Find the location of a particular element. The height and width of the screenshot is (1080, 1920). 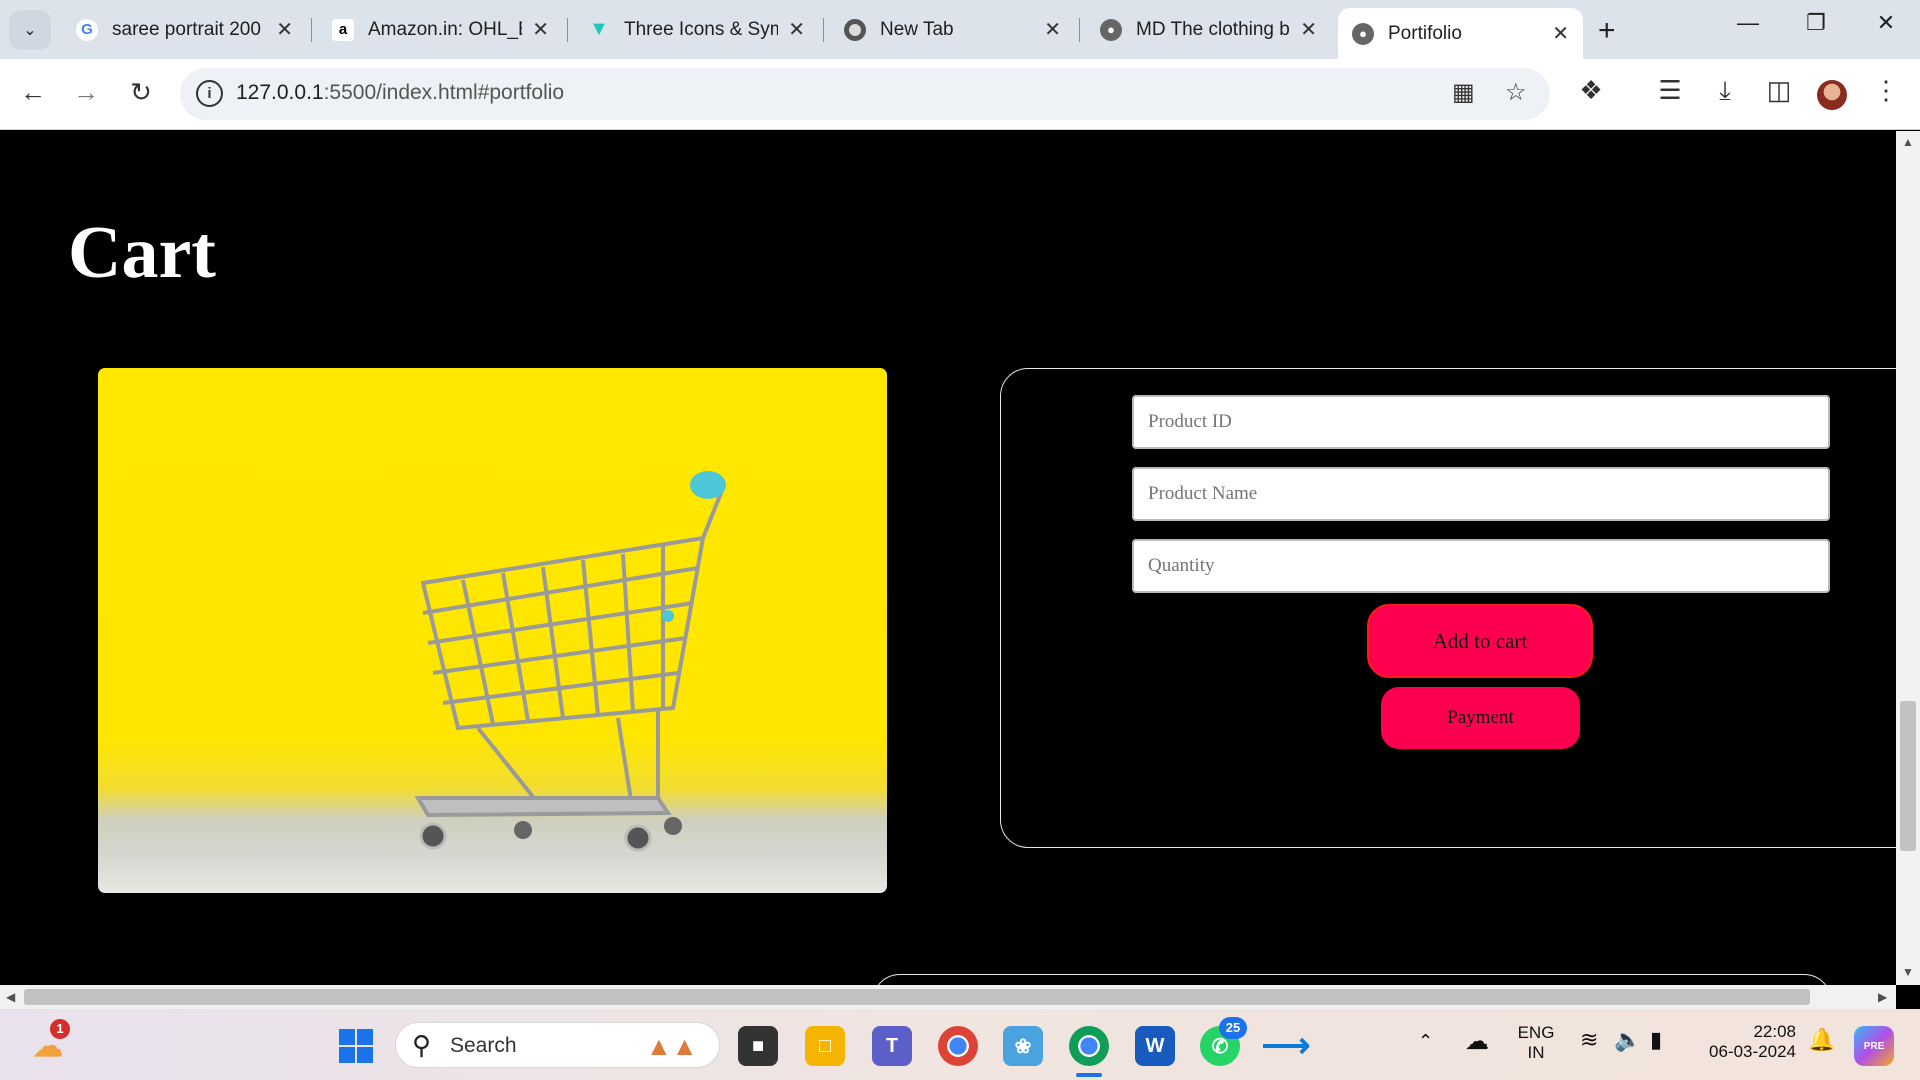

weather-badge: 1 is located at coordinates (60, 1029).